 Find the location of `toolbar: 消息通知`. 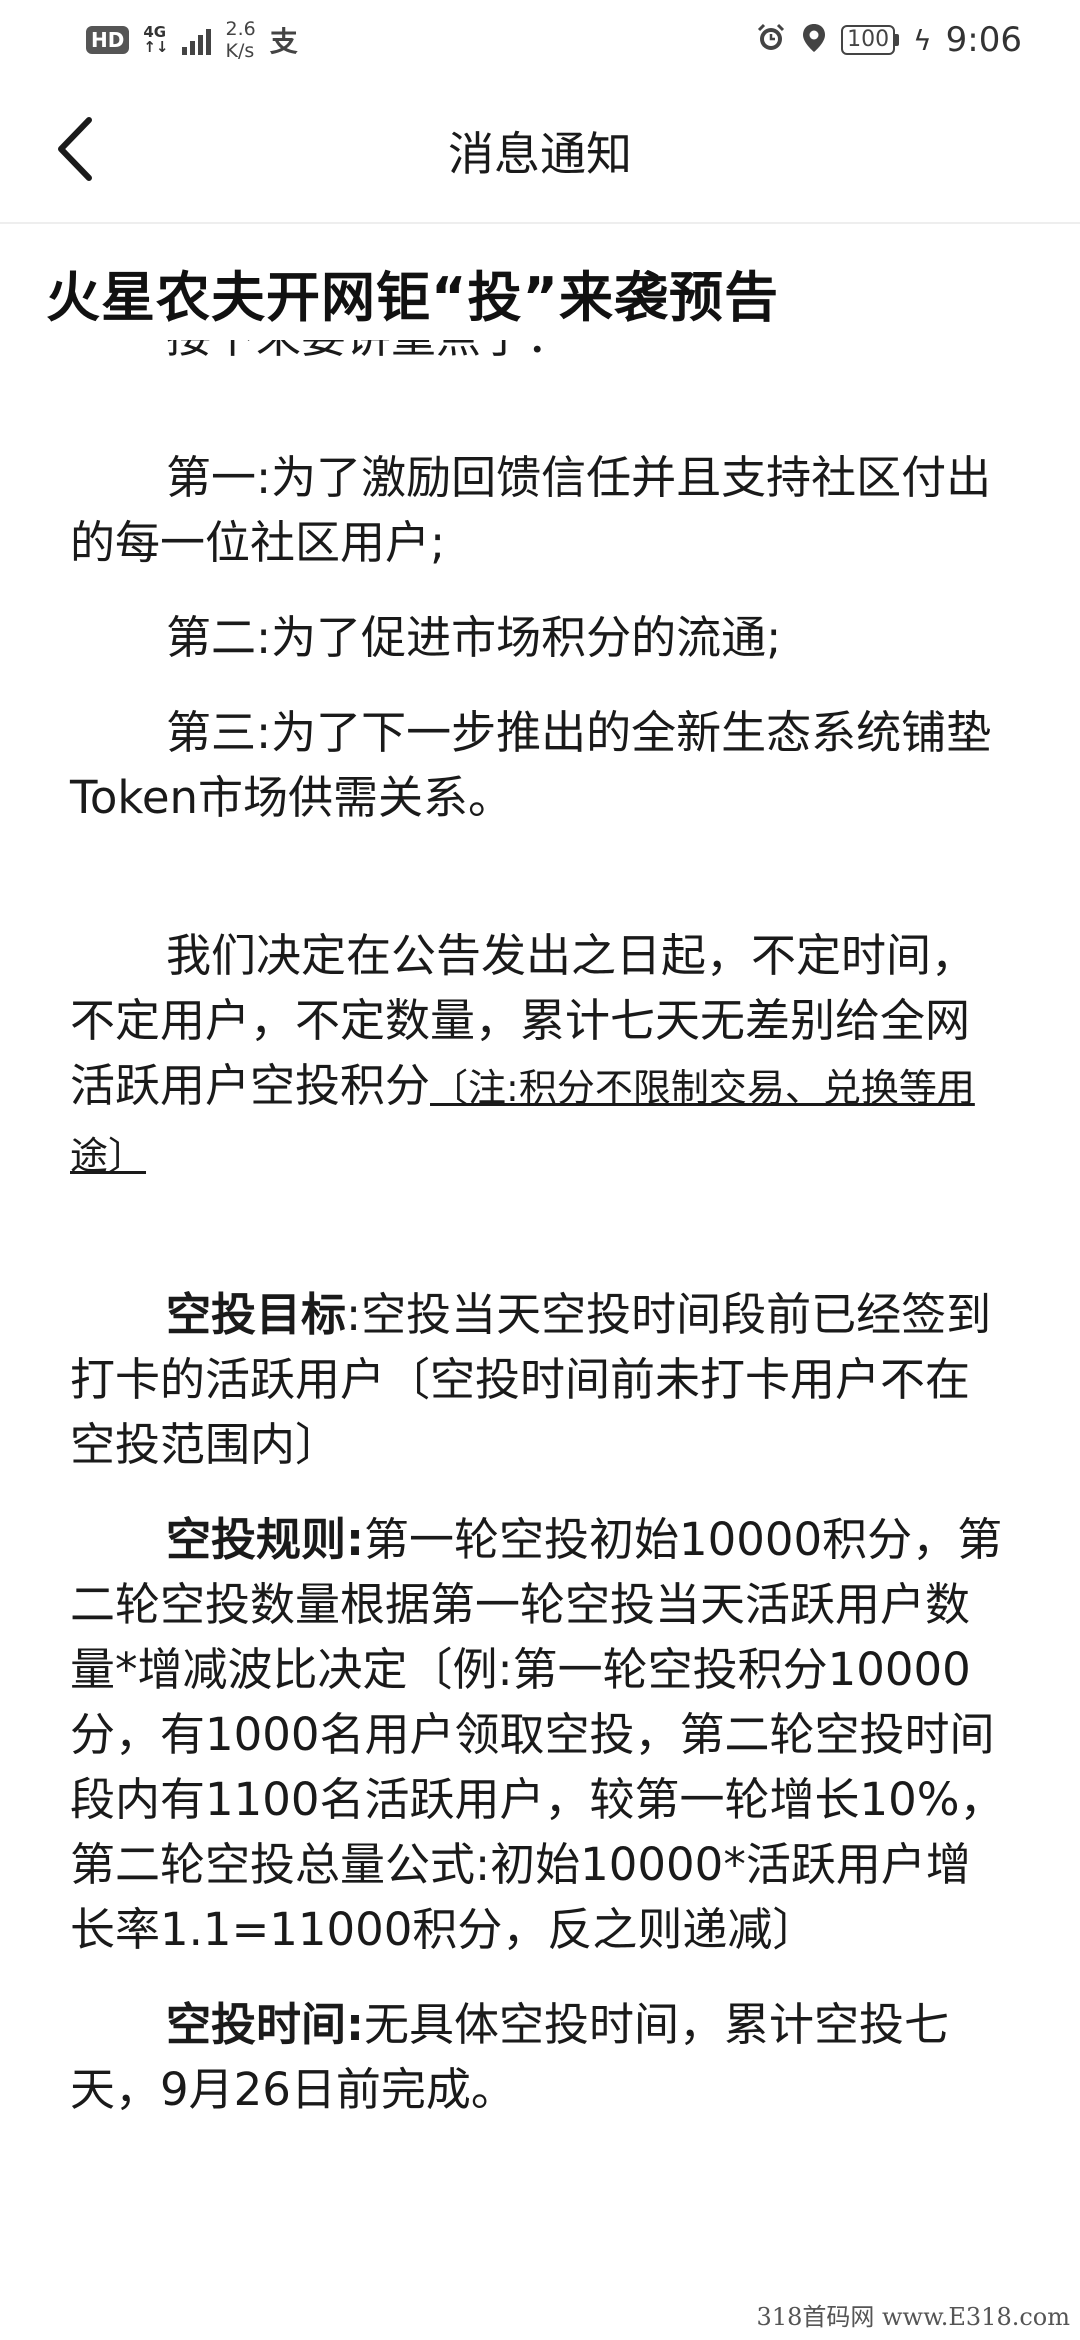

toolbar: 消息通知 is located at coordinates (540, 152).